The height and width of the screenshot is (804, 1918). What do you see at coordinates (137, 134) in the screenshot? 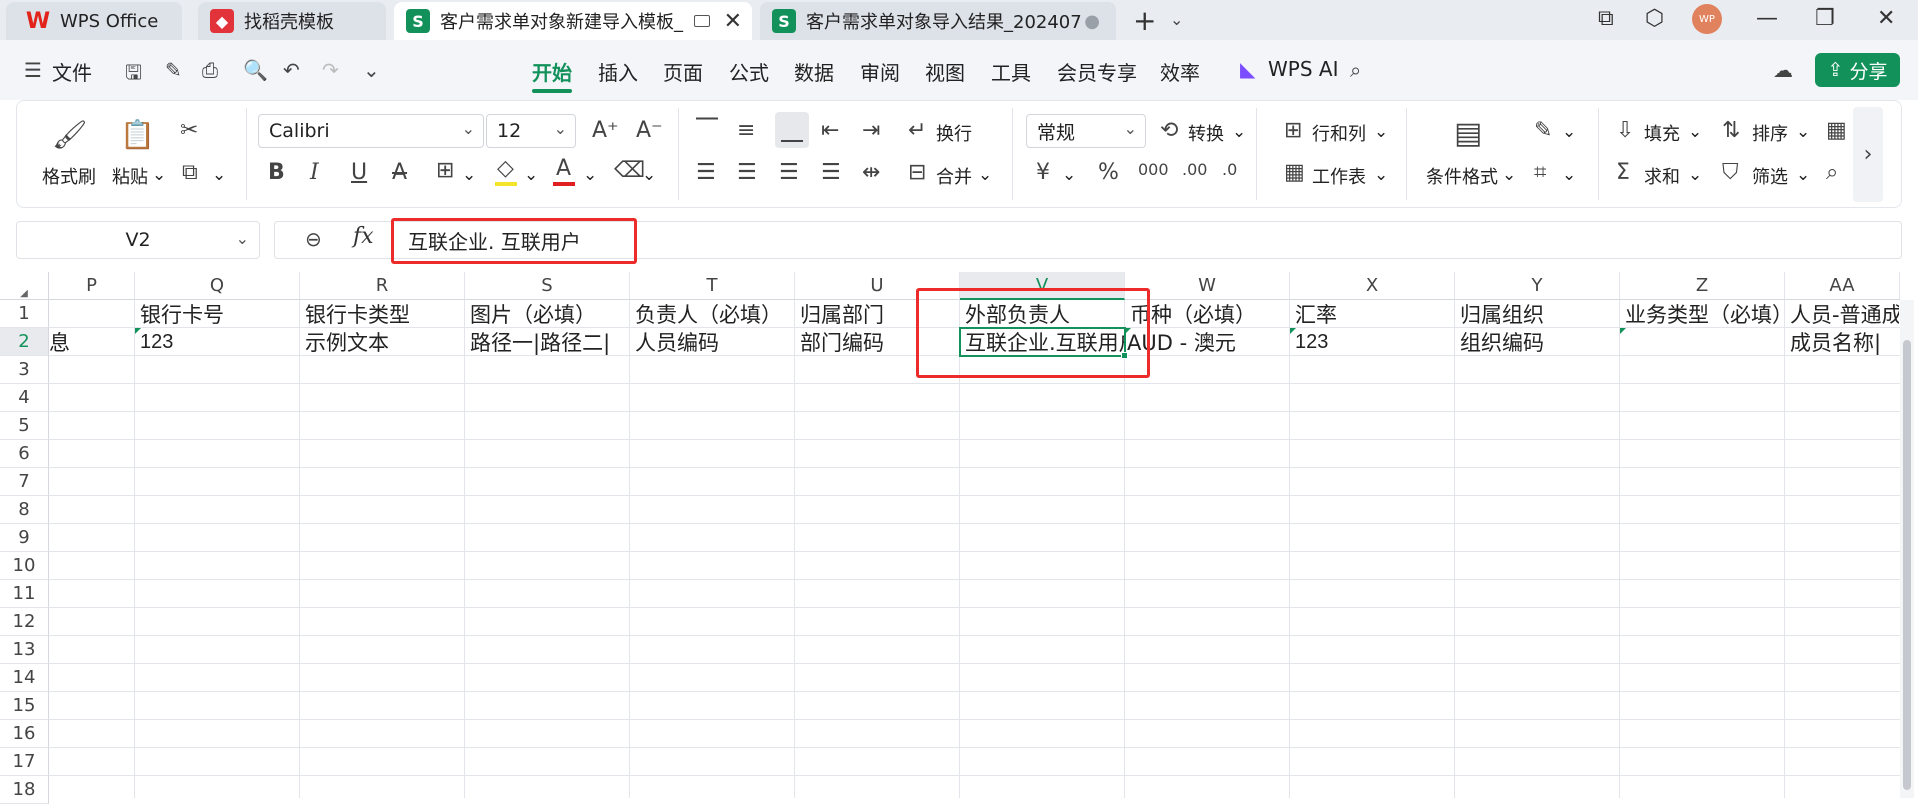
I see `paste-icon: 📋` at bounding box center [137, 134].